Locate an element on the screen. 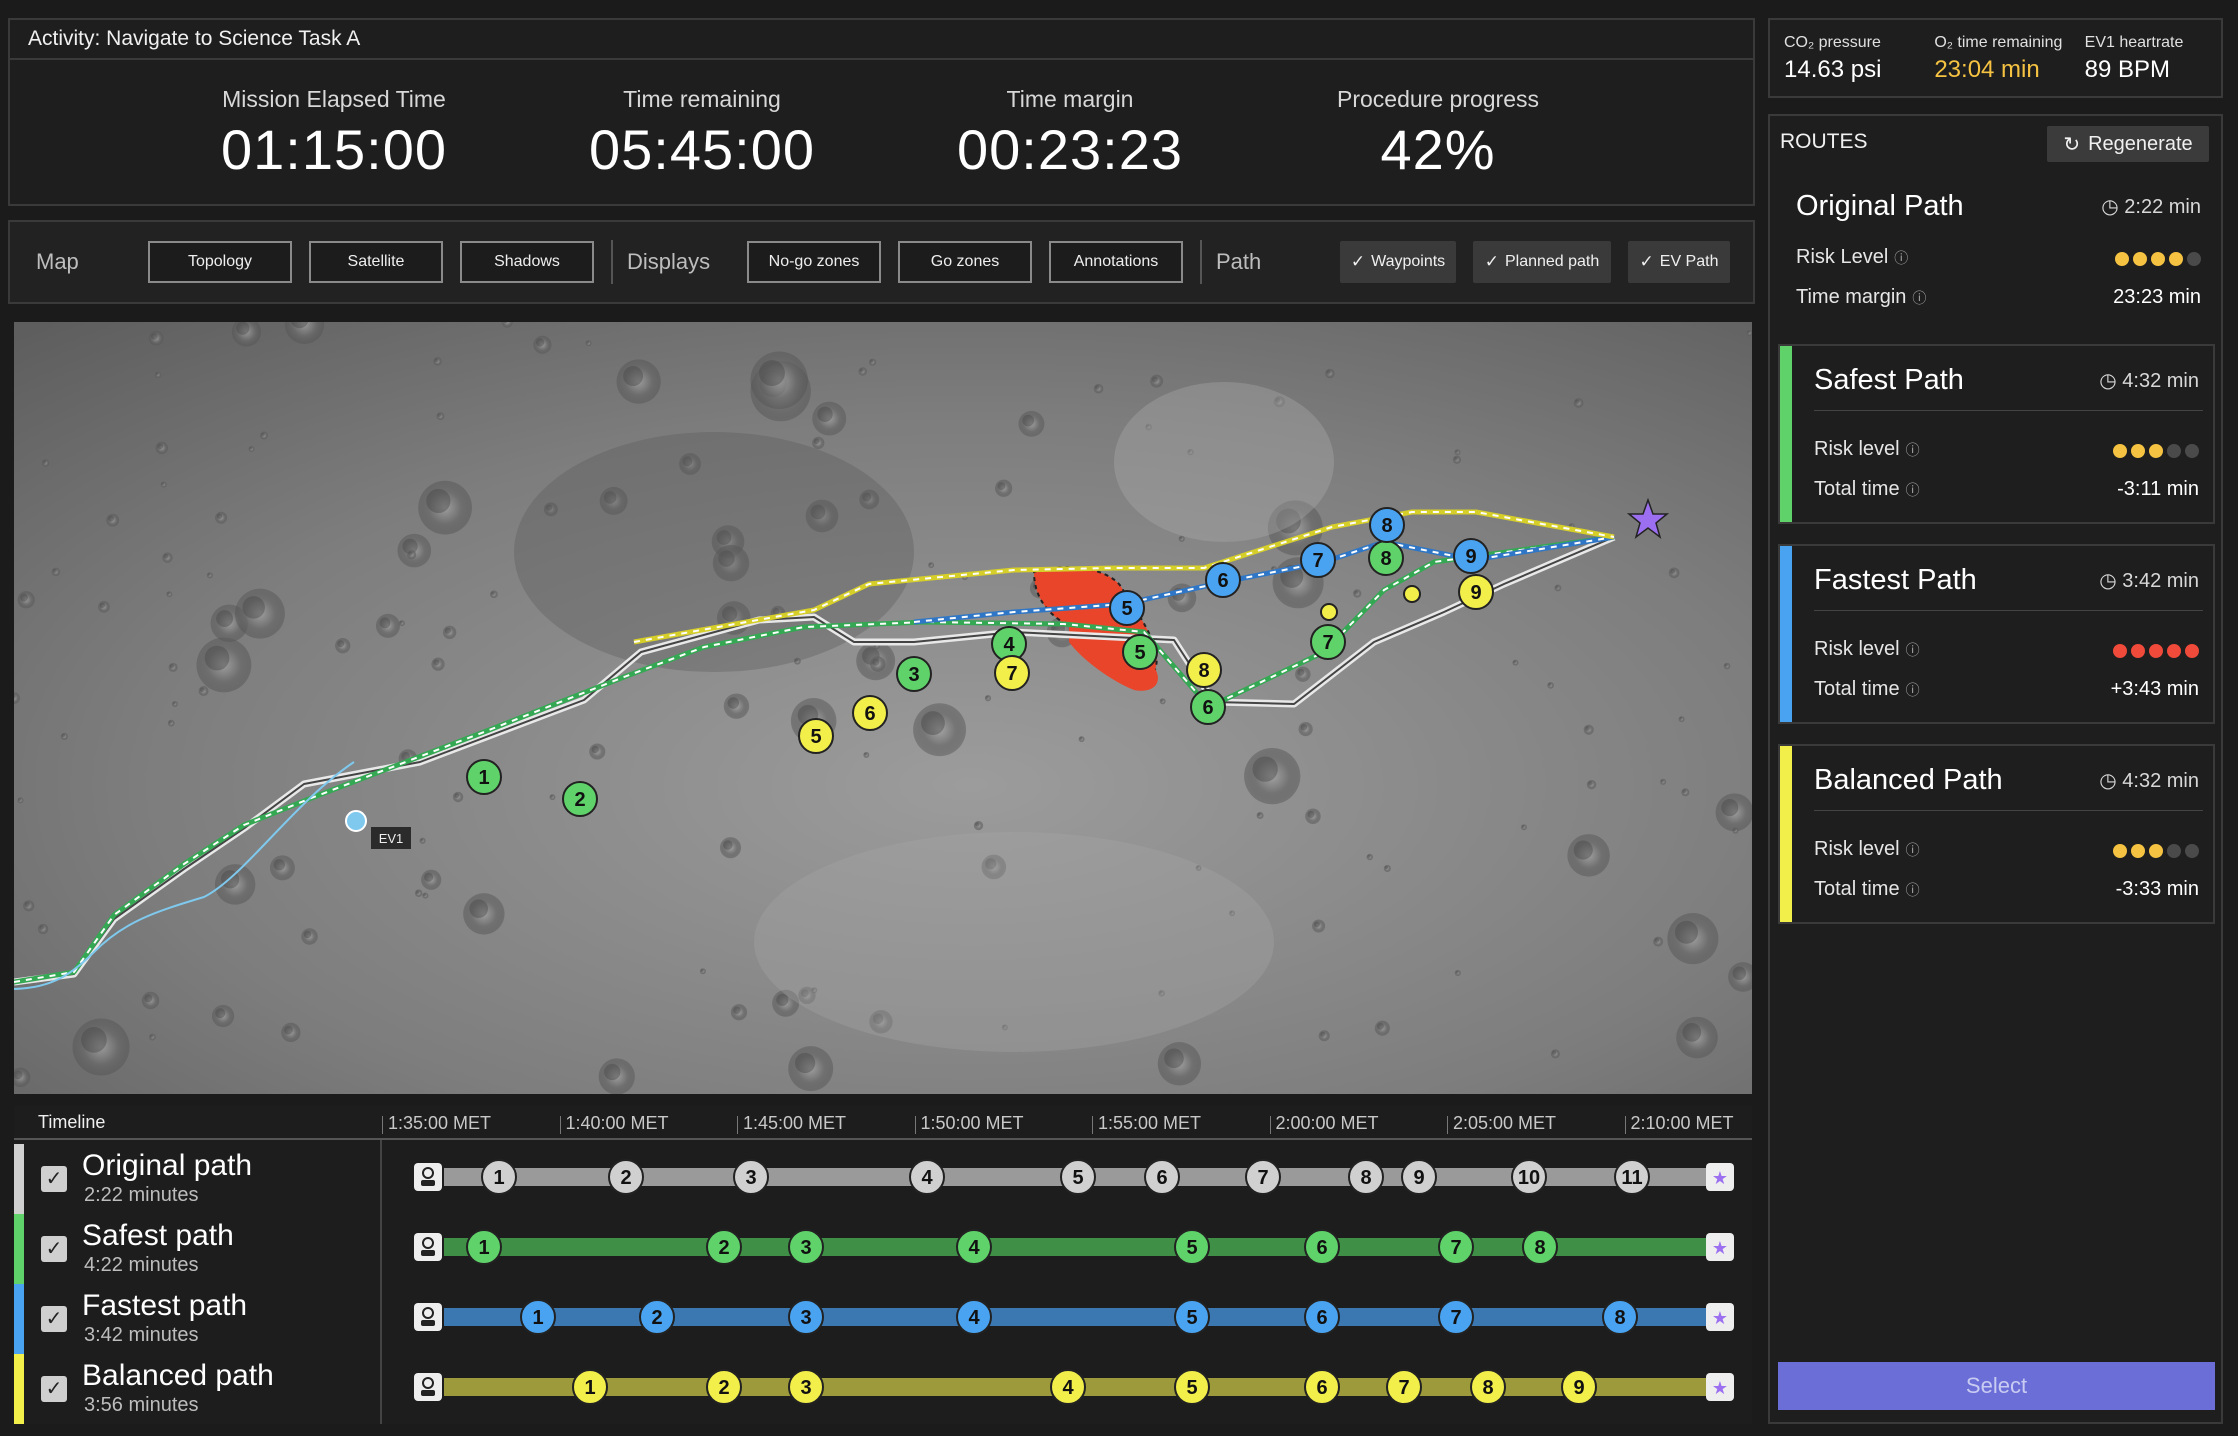 This screenshot has height=1436, width=2238. svg-text: 9 is located at coordinates (1418, 1178).